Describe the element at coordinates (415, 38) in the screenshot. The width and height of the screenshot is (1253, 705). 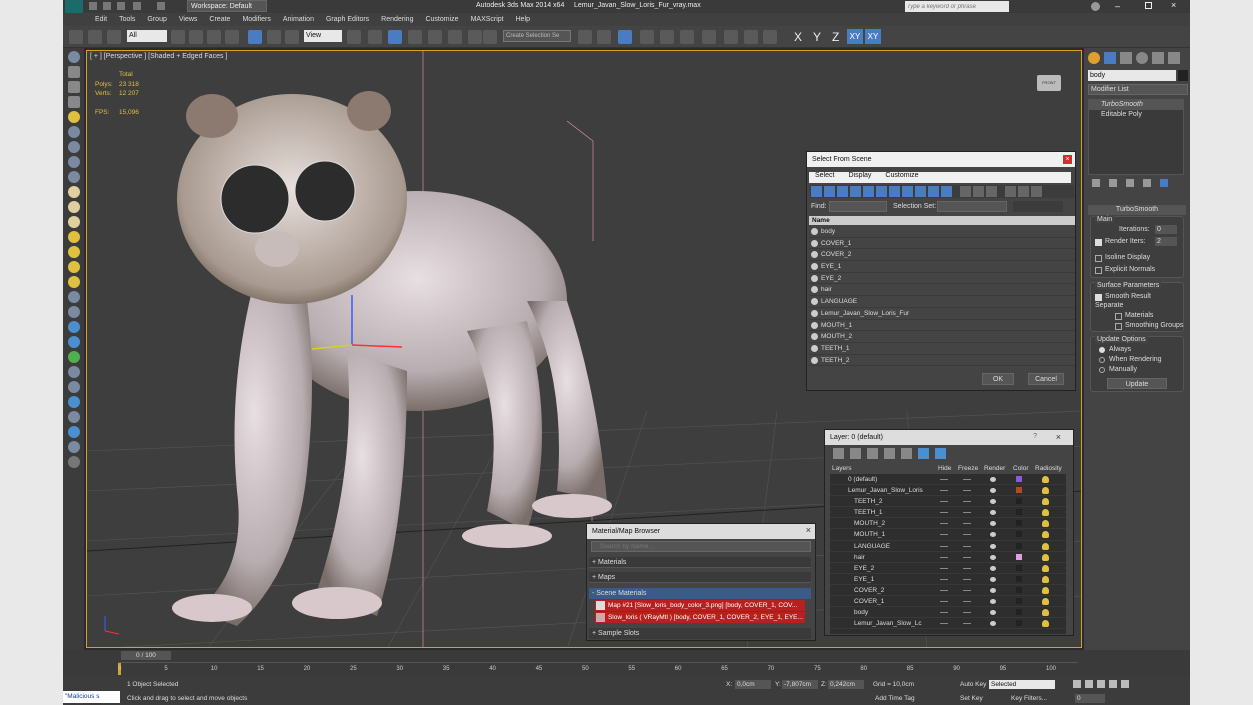
I see `snap-toggle-icon` at that location.